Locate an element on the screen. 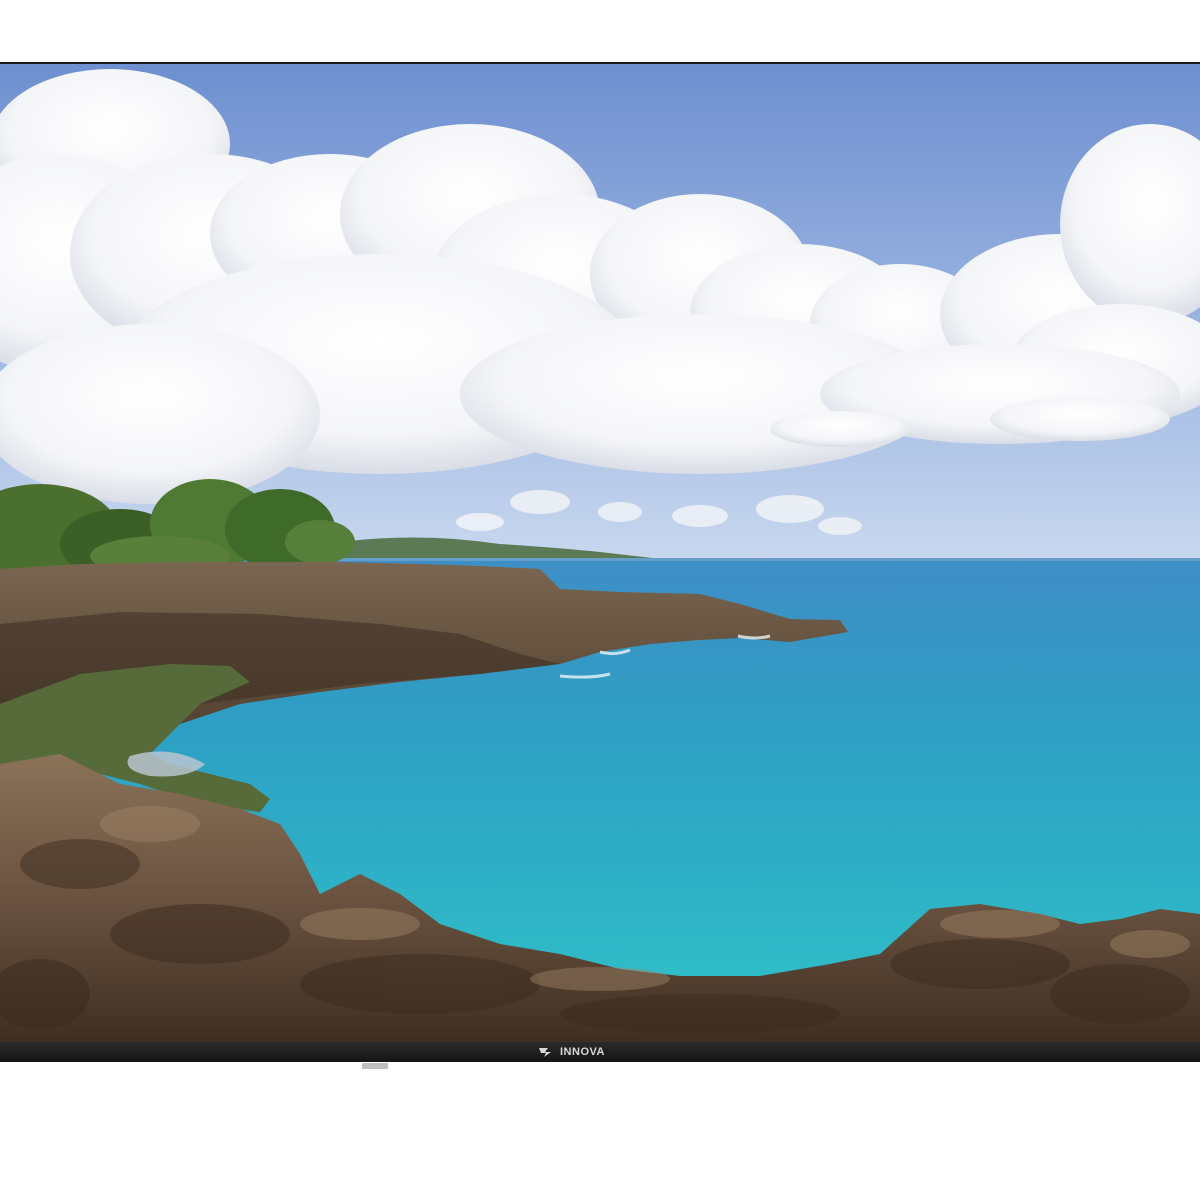 This screenshot has height=1200, width=1200. brand-emblem-icon is located at coordinates (545, 1052).